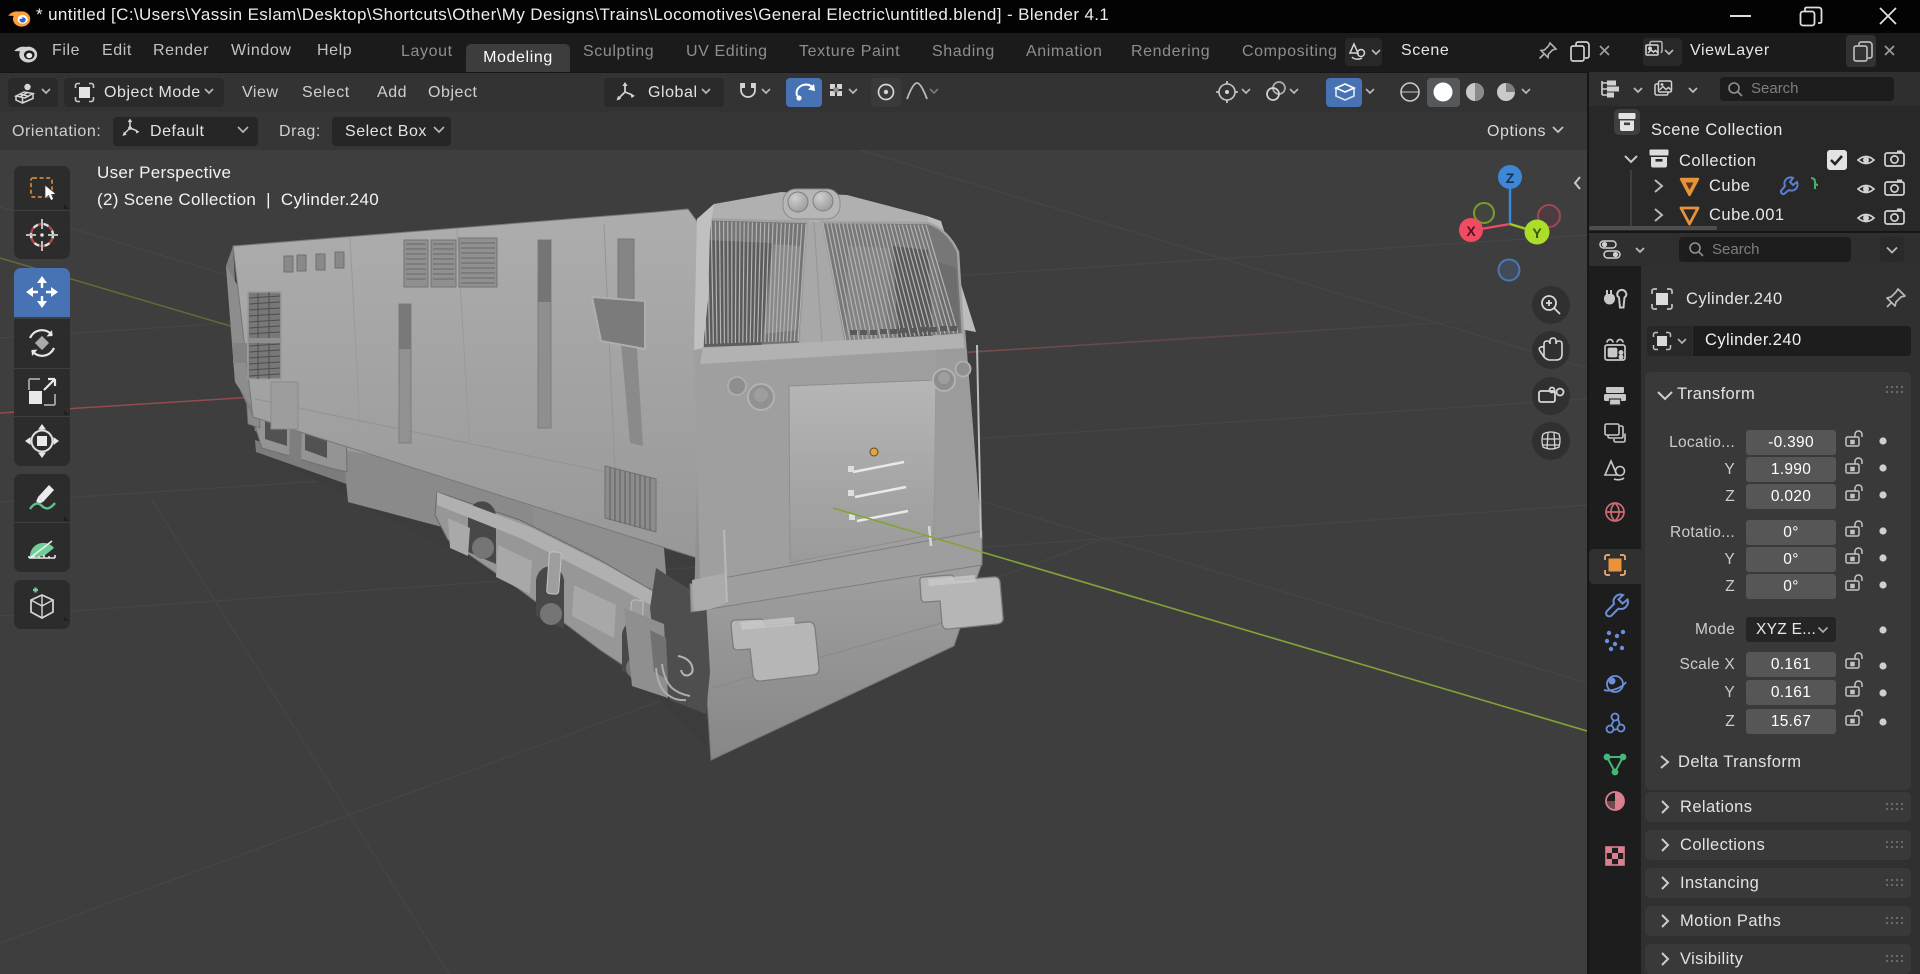  I want to click on svg-text: Cube.001, so click(1747, 215).